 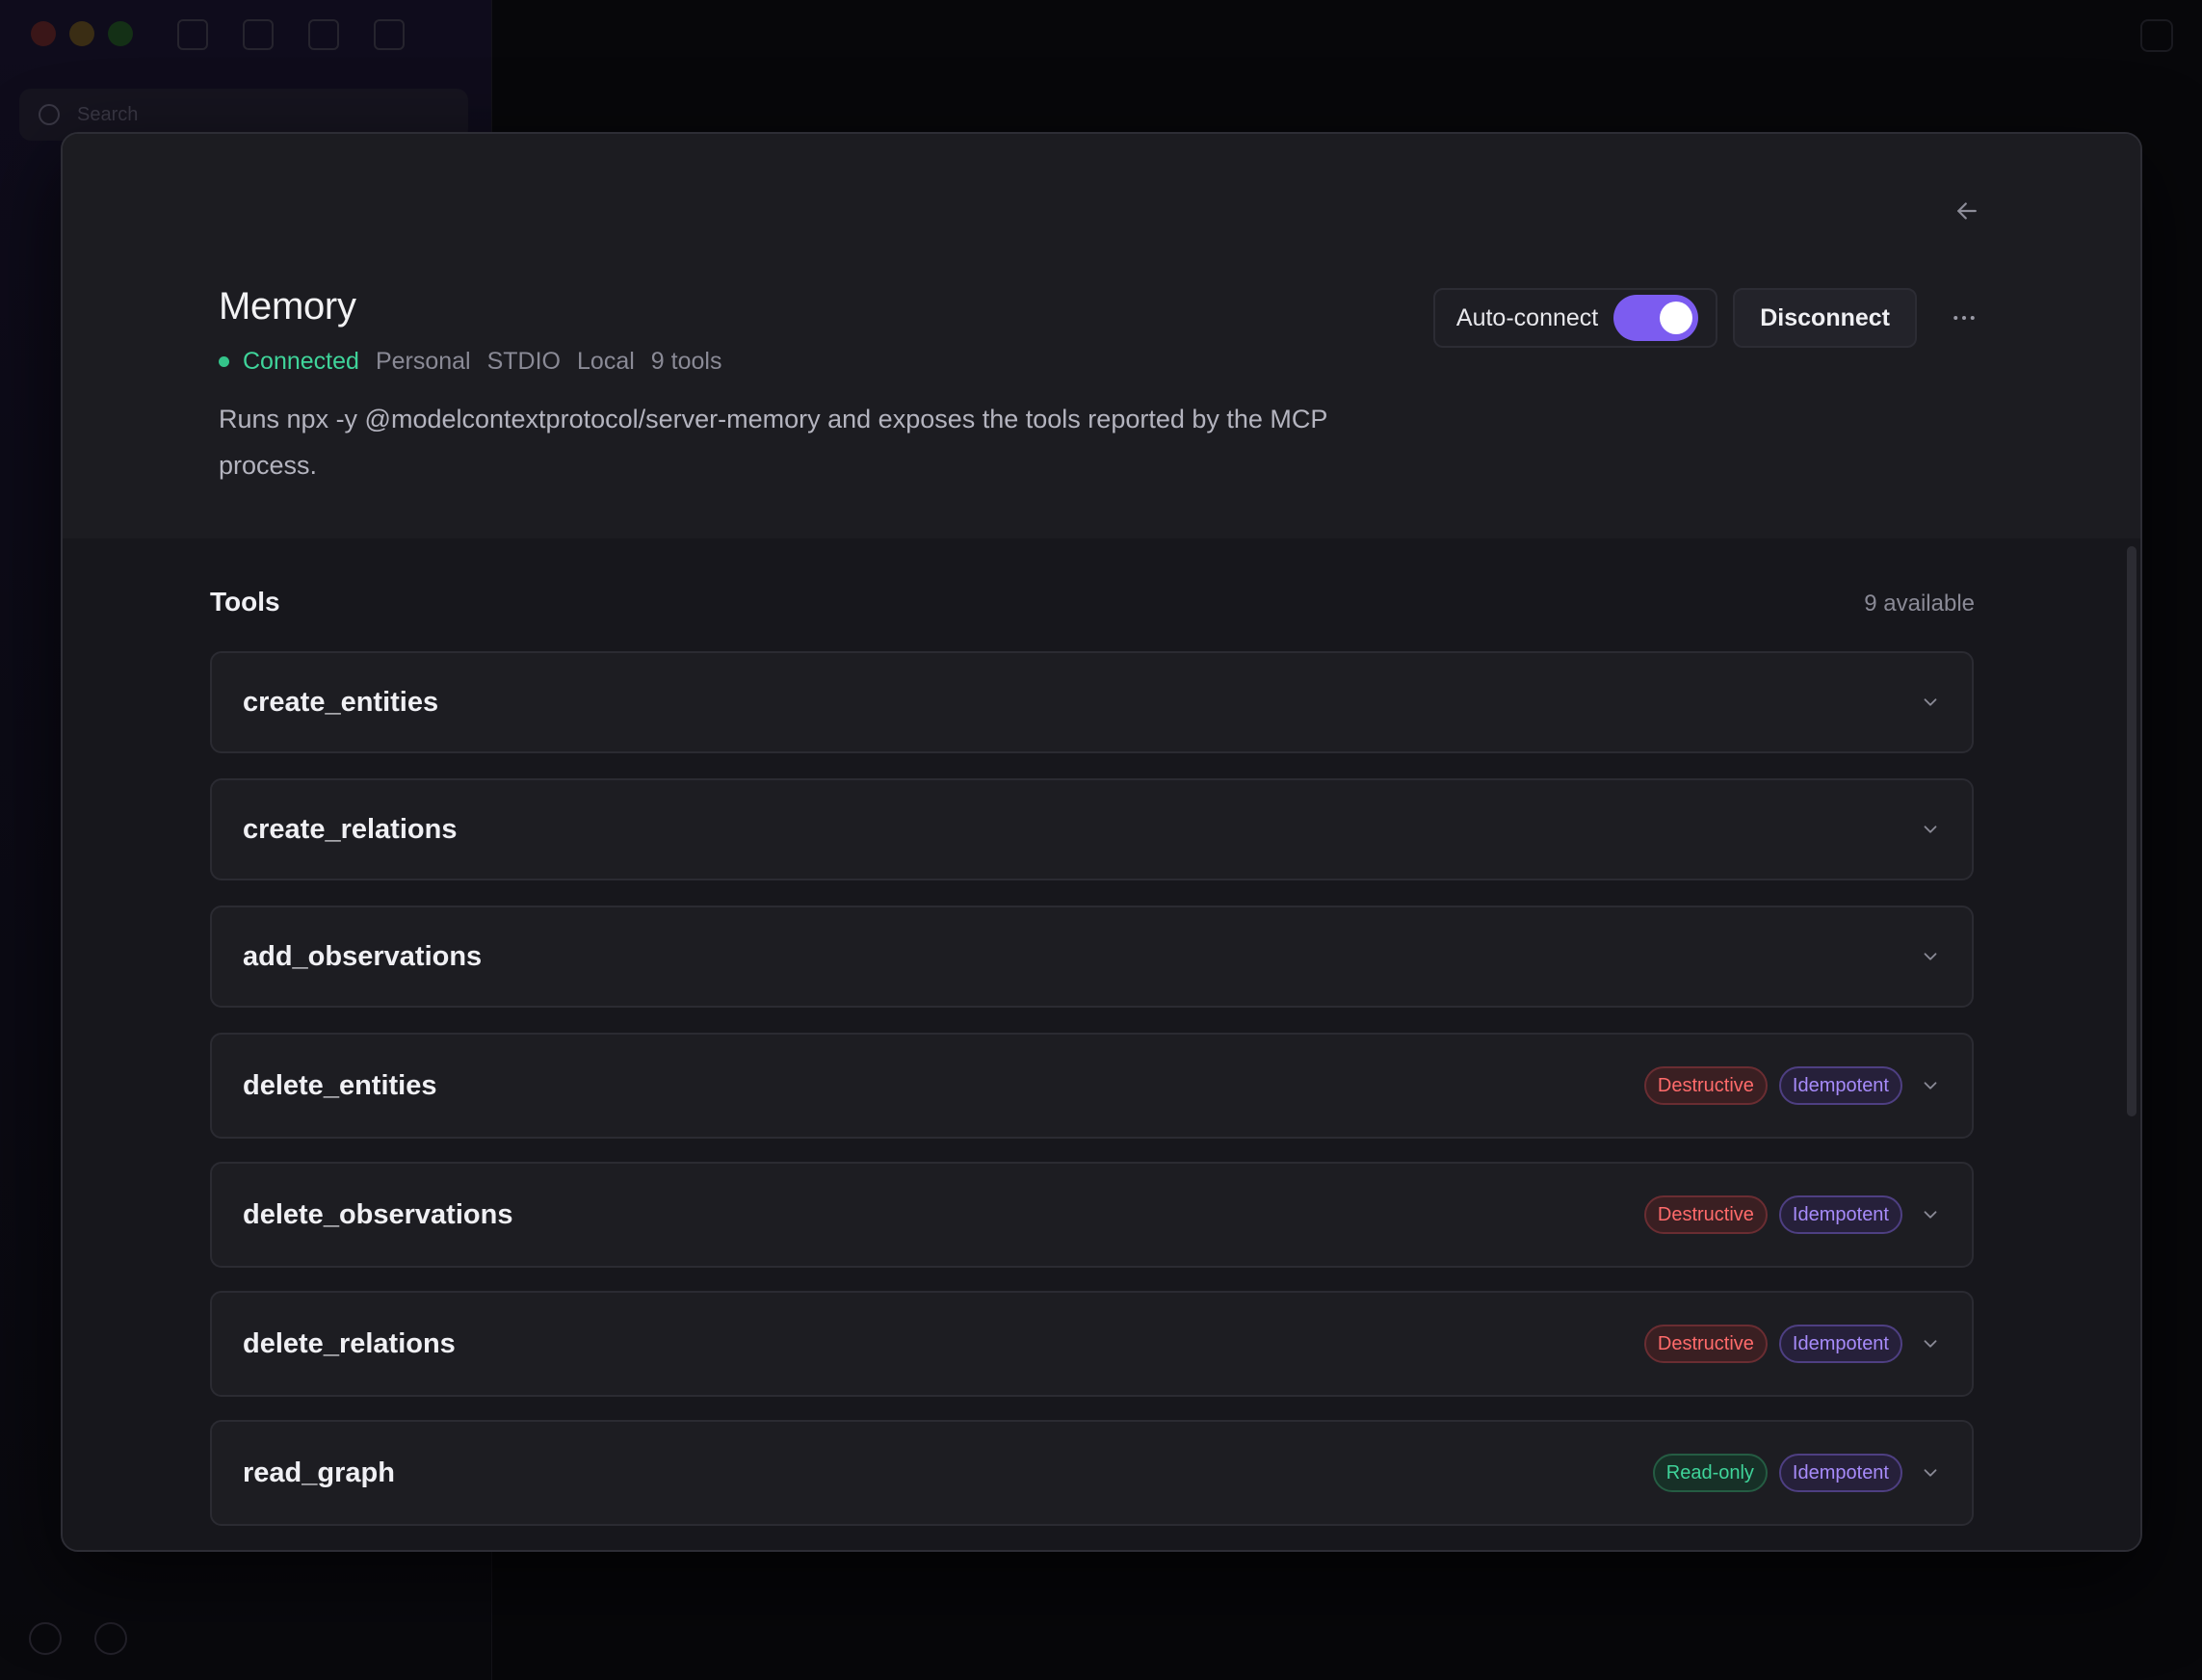 What do you see at coordinates (389, 34) in the screenshot?
I see `clock-icon` at bounding box center [389, 34].